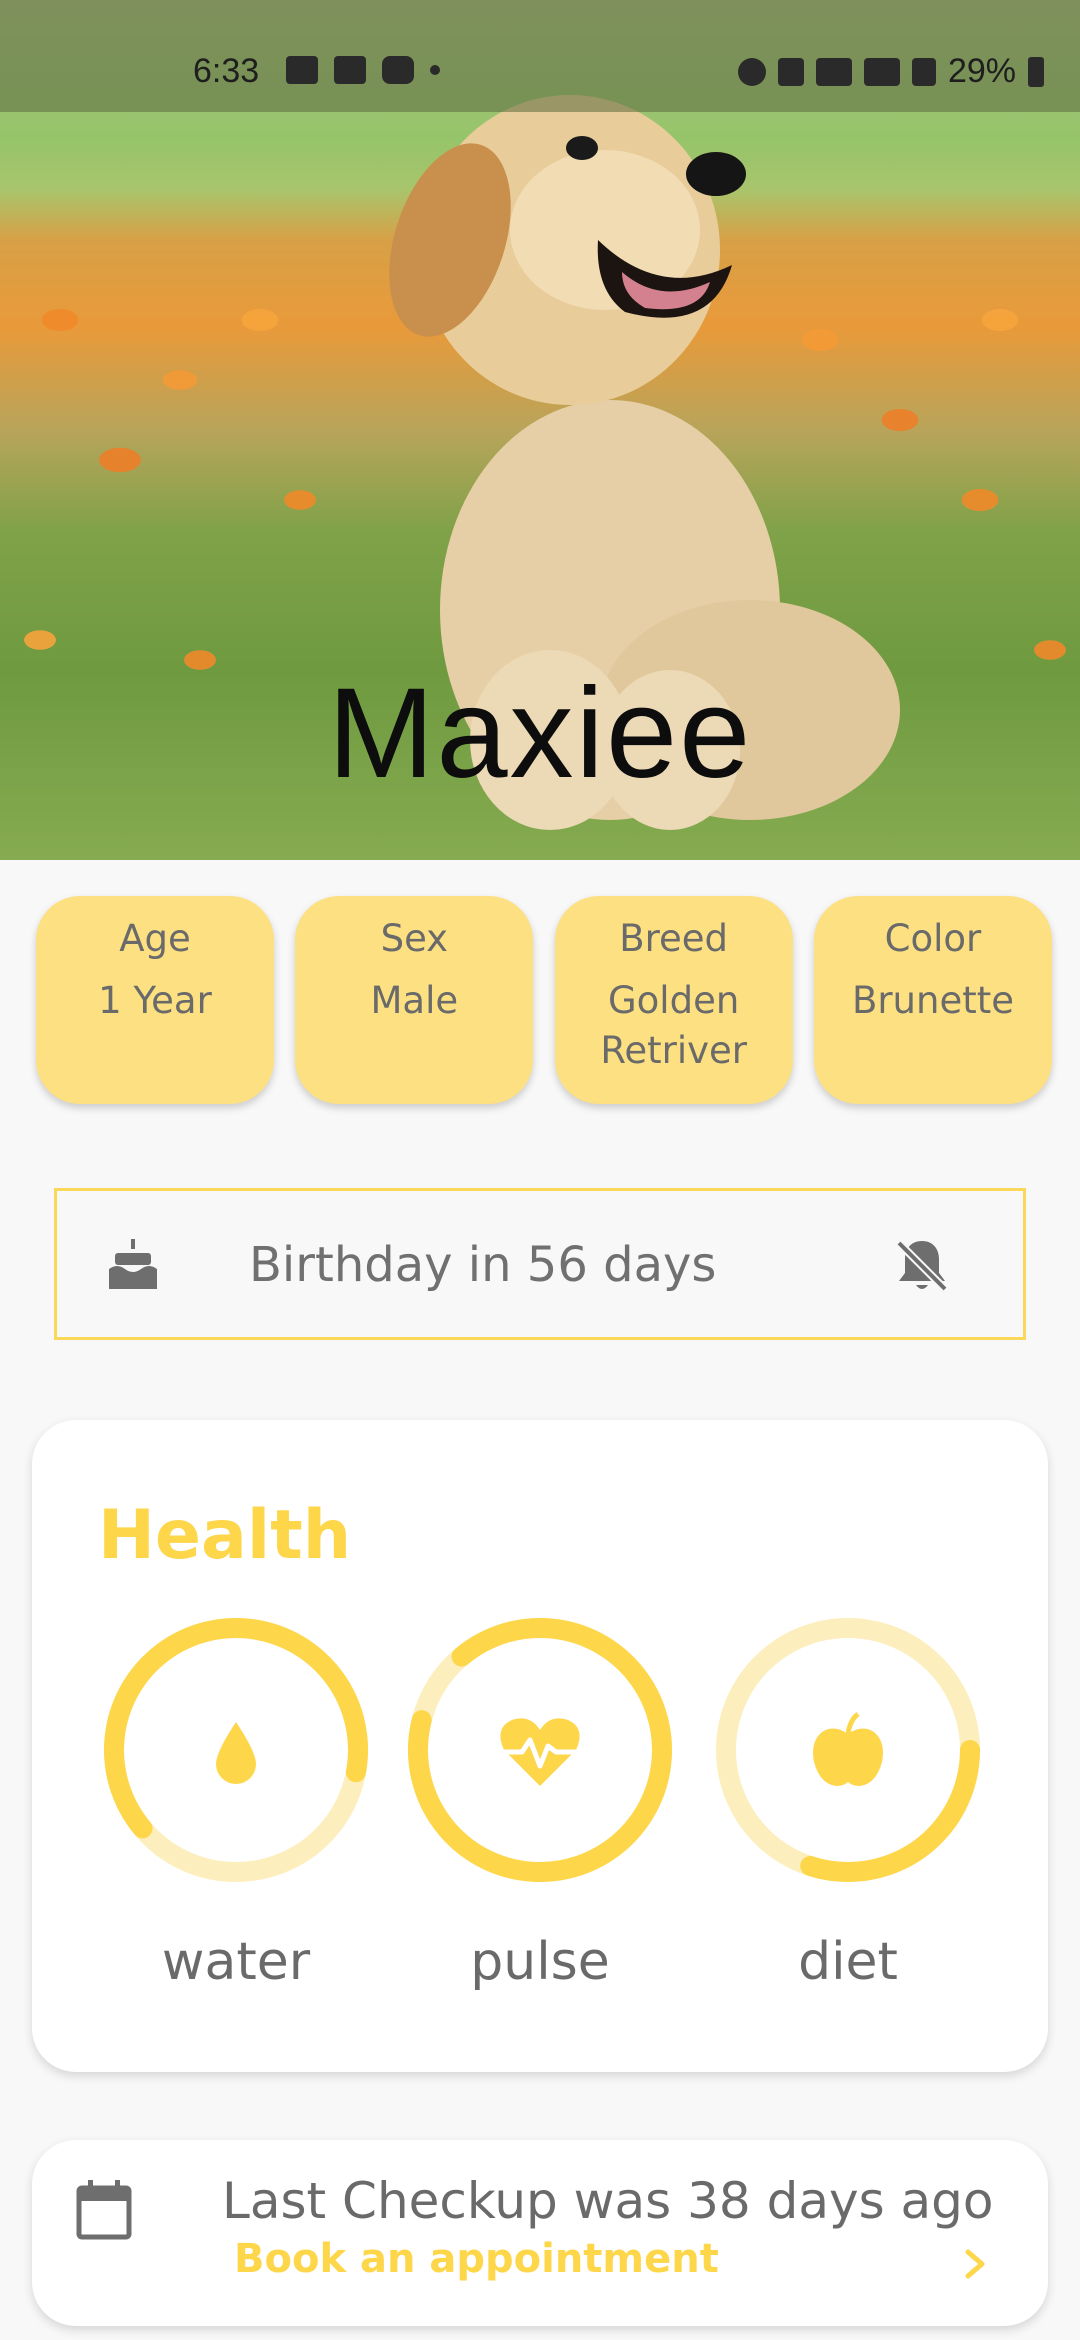  What do you see at coordinates (540, 56) in the screenshot?
I see `status-bar: 6:33 29%` at bounding box center [540, 56].